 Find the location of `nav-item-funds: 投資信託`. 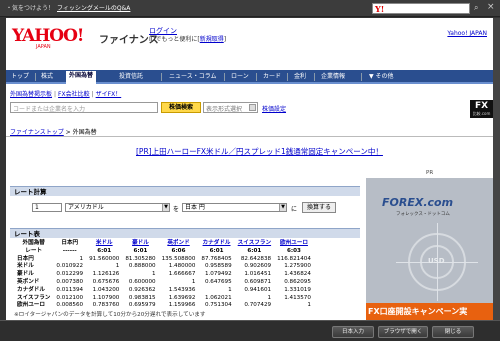

nav-item-funds: 投資信託 is located at coordinates (131, 77).